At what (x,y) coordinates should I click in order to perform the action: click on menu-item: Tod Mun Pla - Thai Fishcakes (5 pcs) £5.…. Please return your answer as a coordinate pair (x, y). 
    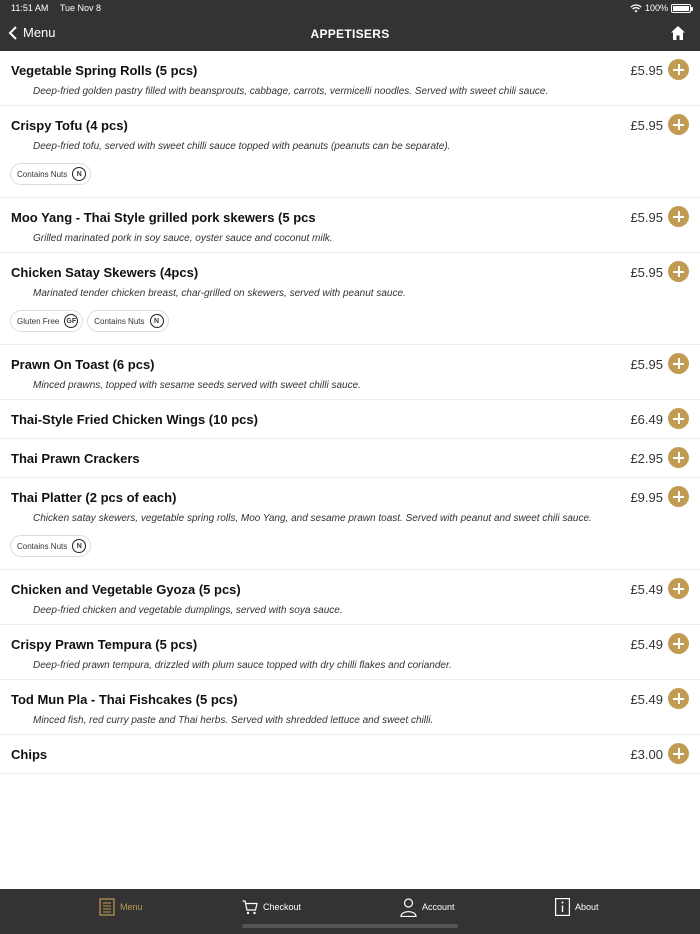
    Looking at the image, I should click on (350, 707).